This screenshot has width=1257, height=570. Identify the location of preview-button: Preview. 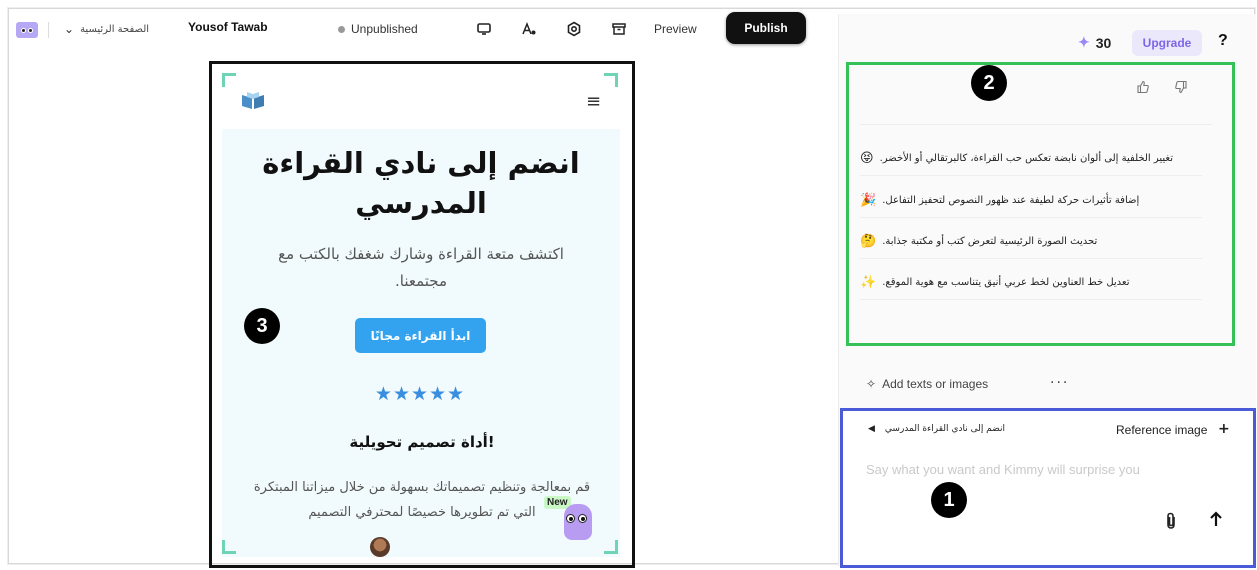
(675, 29).